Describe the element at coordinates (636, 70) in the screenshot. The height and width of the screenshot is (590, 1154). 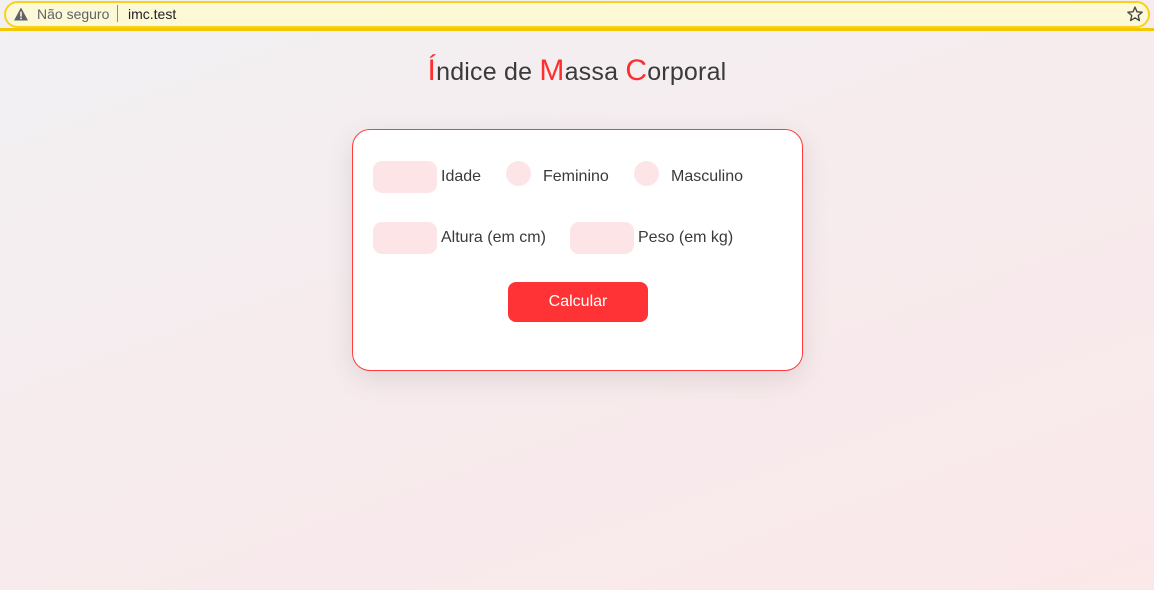
I see `title-initial-c: C` at that location.